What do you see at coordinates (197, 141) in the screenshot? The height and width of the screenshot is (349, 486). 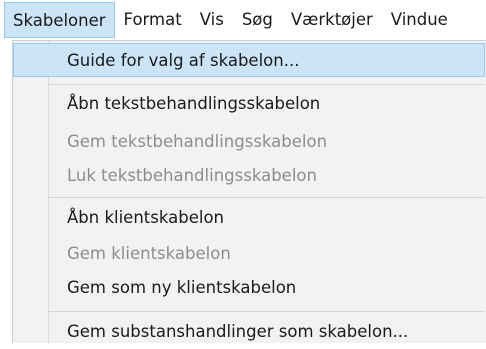 I see `menu-item-gem-tekstbehandlingsskabelon: Gem tekstbehandlingsskabelon` at bounding box center [197, 141].